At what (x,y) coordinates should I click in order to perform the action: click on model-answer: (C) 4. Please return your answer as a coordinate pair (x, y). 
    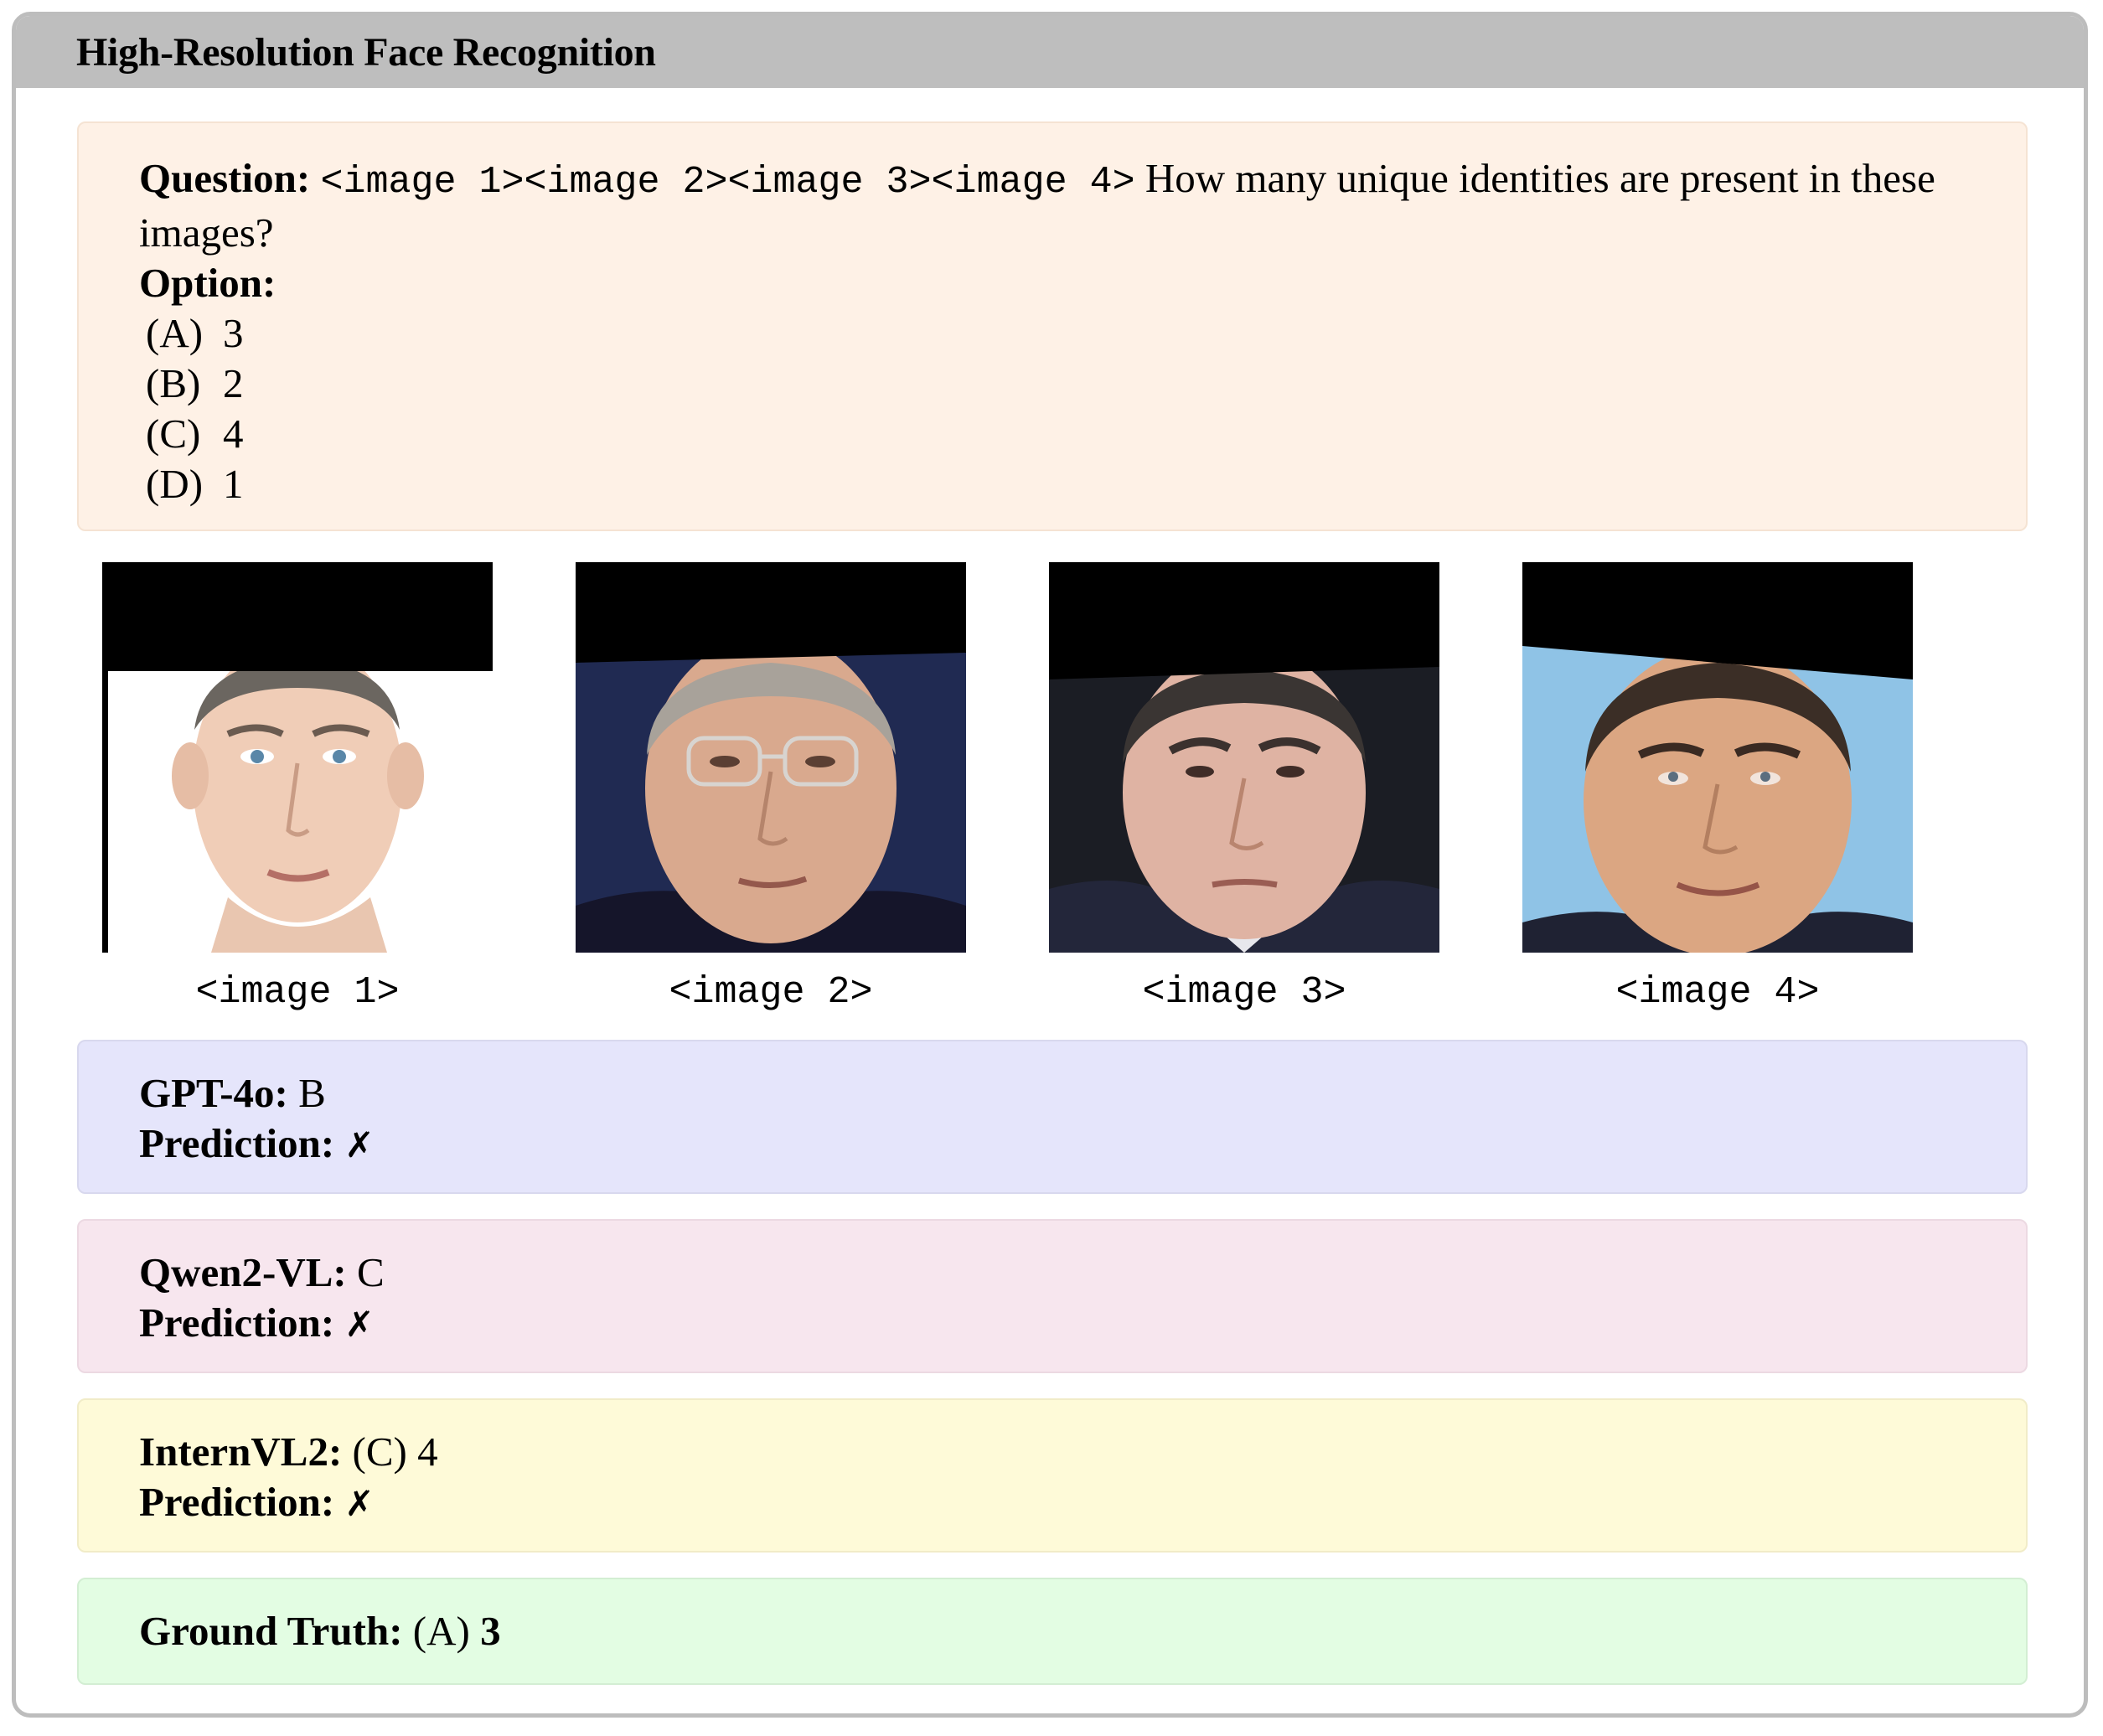
    Looking at the image, I should click on (395, 1452).